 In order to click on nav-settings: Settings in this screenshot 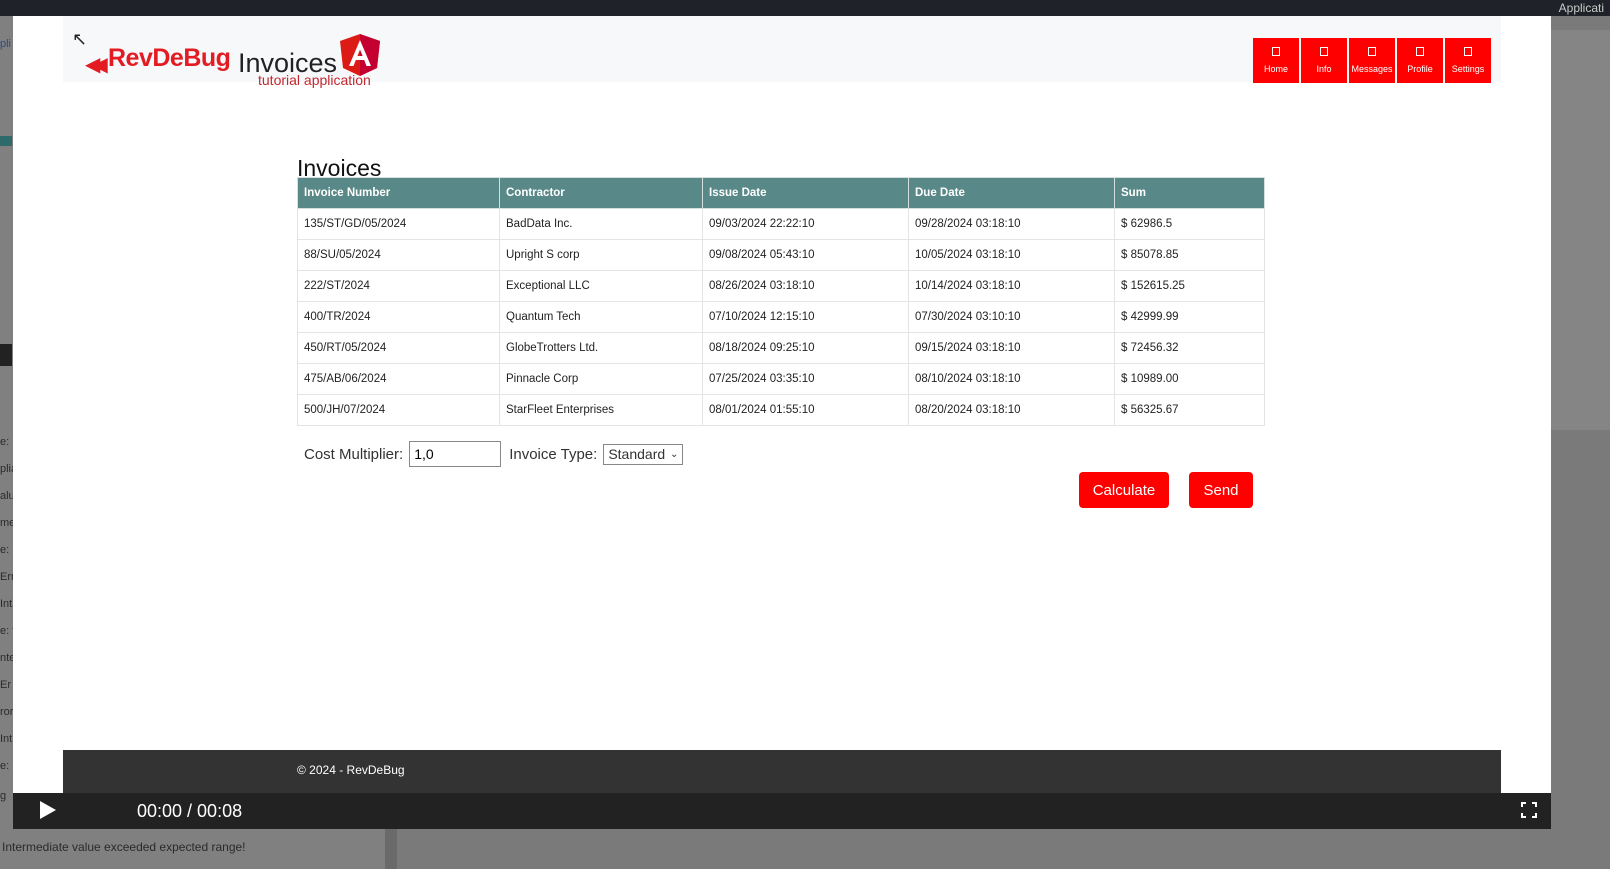, I will do `click(1468, 60)`.